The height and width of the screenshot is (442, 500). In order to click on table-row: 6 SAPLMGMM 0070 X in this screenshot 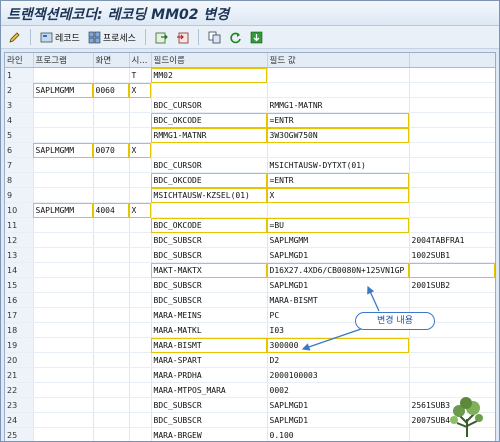, I will do `click(250, 150)`.